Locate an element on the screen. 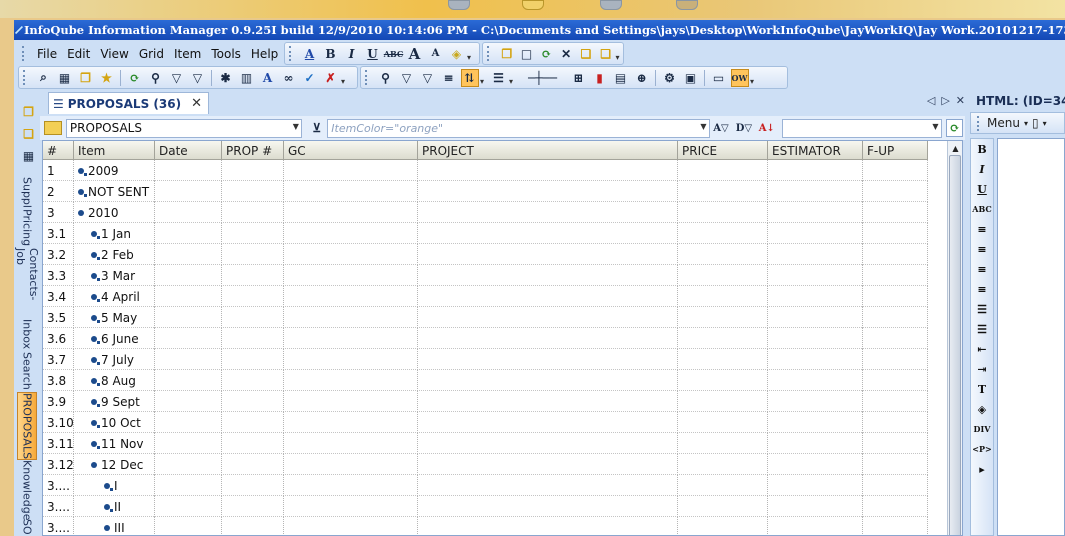  fill-color-icon: ◈ is located at coordinates (457, 54).